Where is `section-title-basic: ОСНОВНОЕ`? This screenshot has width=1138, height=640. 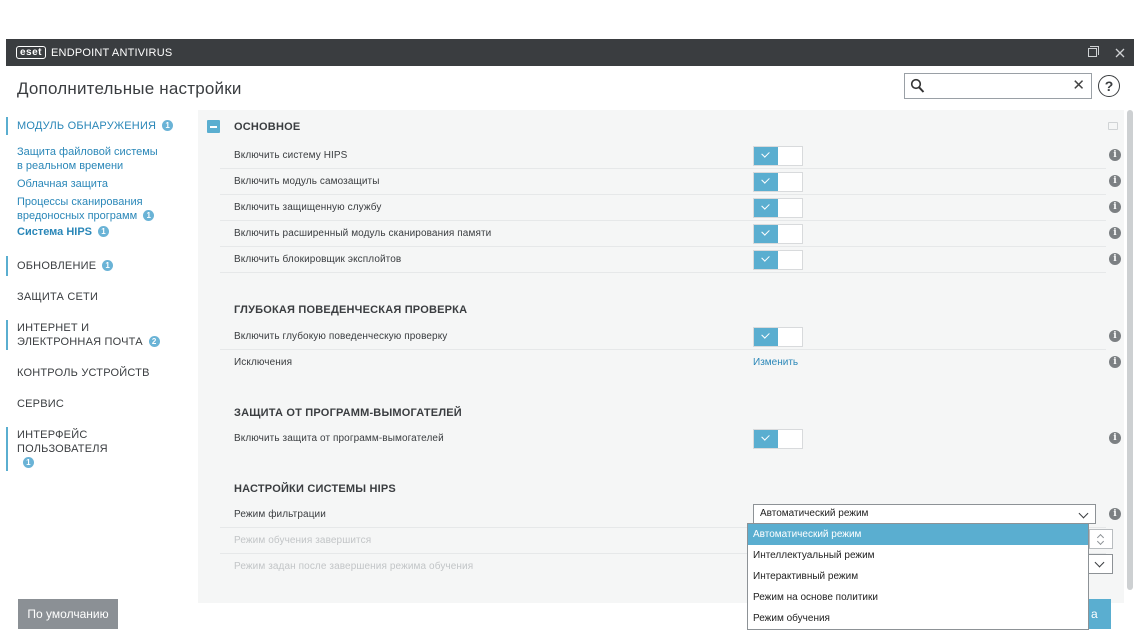 section-title-basic: ОСНОВНОЕ is located at coordinates (267, 127).